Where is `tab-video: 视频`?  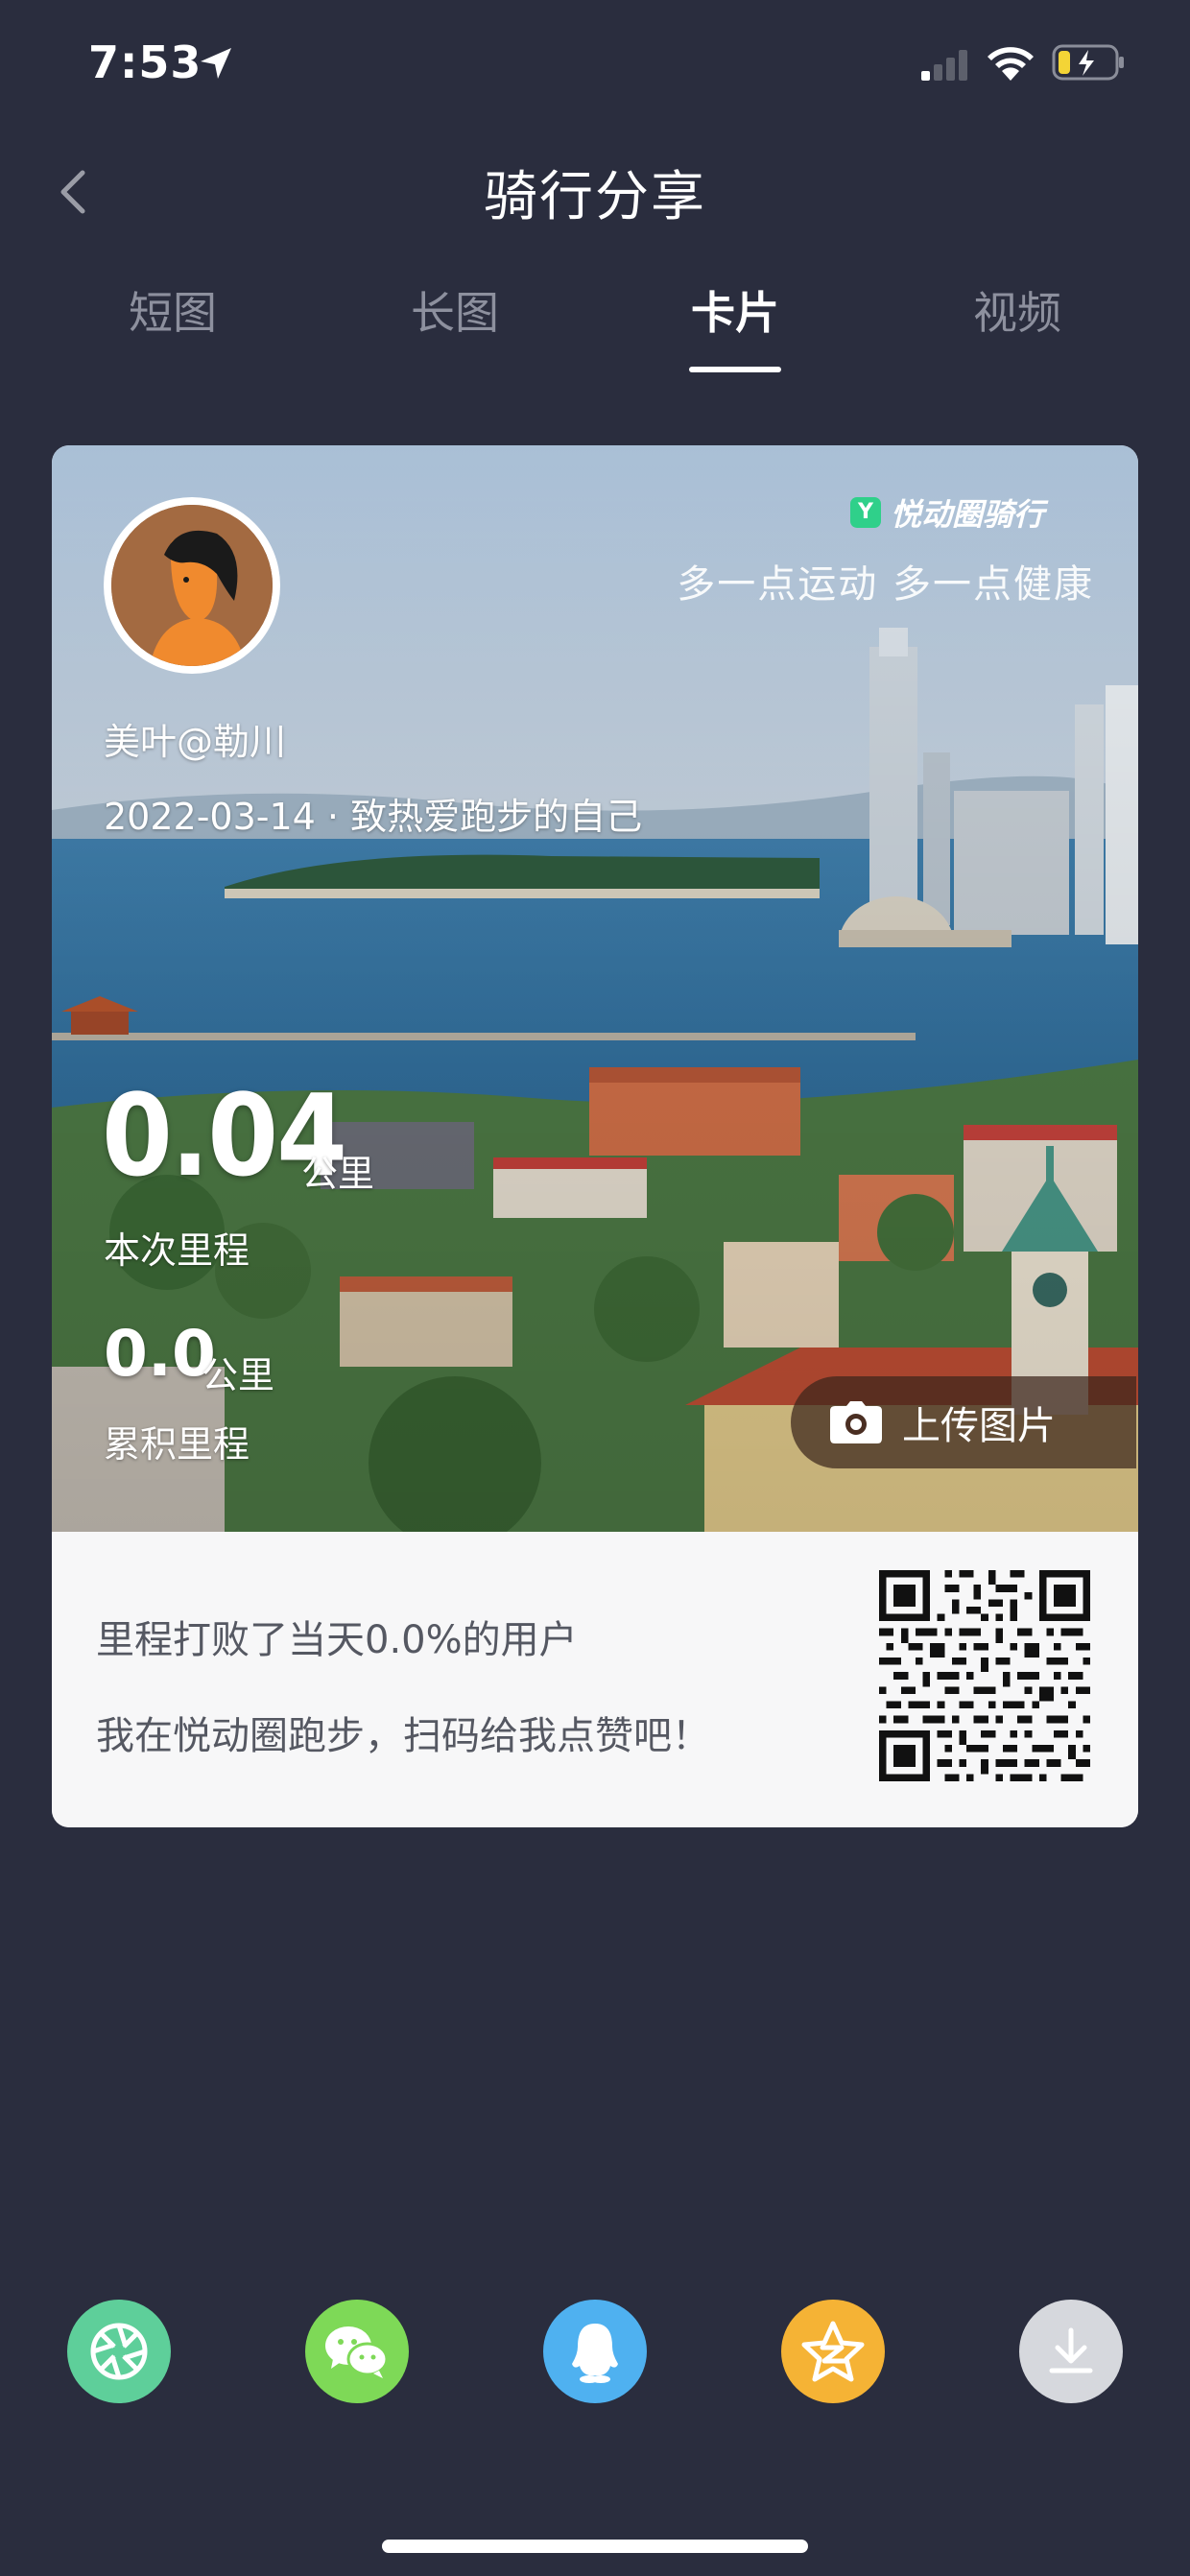
tab-video: 视频 is located at coordinates (1017, 326).